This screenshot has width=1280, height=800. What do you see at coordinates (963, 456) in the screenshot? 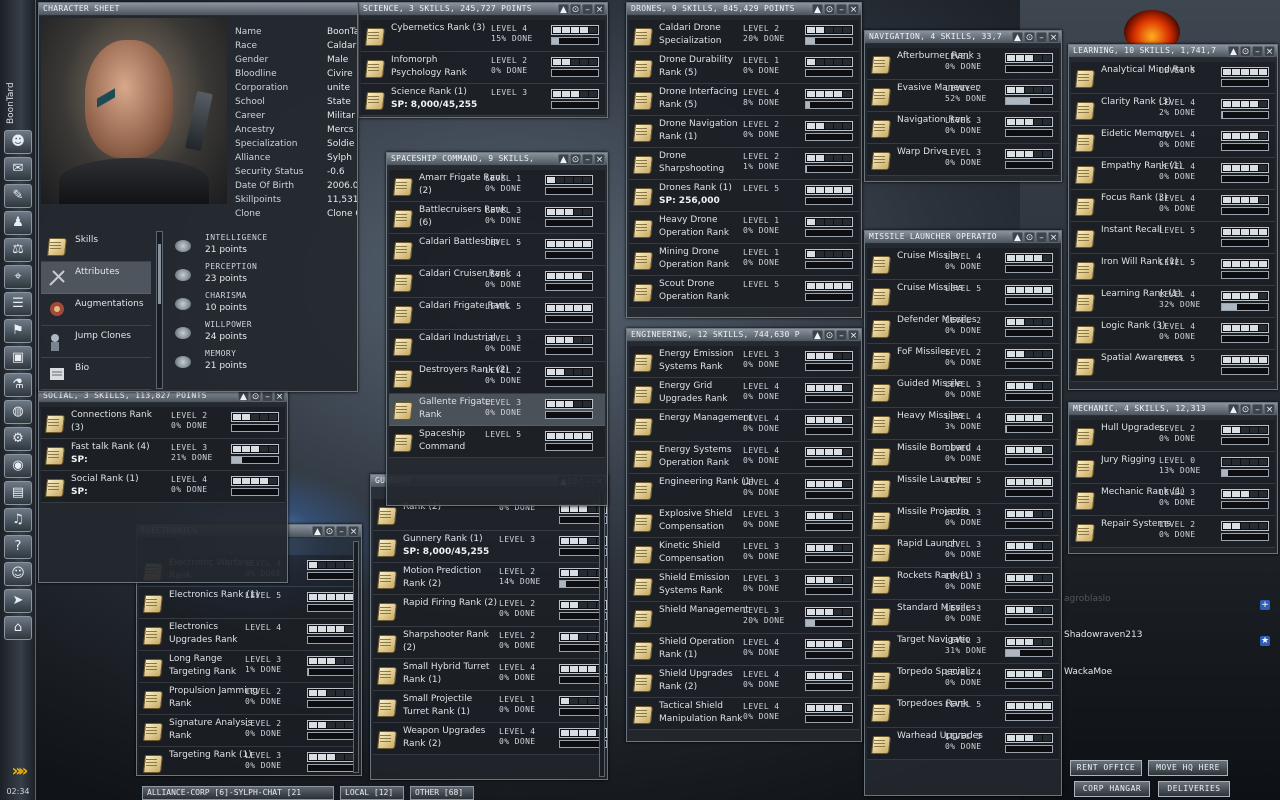
I see `skill-row: Missile Bombard LEVEL 4 0% DONE` at bounding box center [963, 456].